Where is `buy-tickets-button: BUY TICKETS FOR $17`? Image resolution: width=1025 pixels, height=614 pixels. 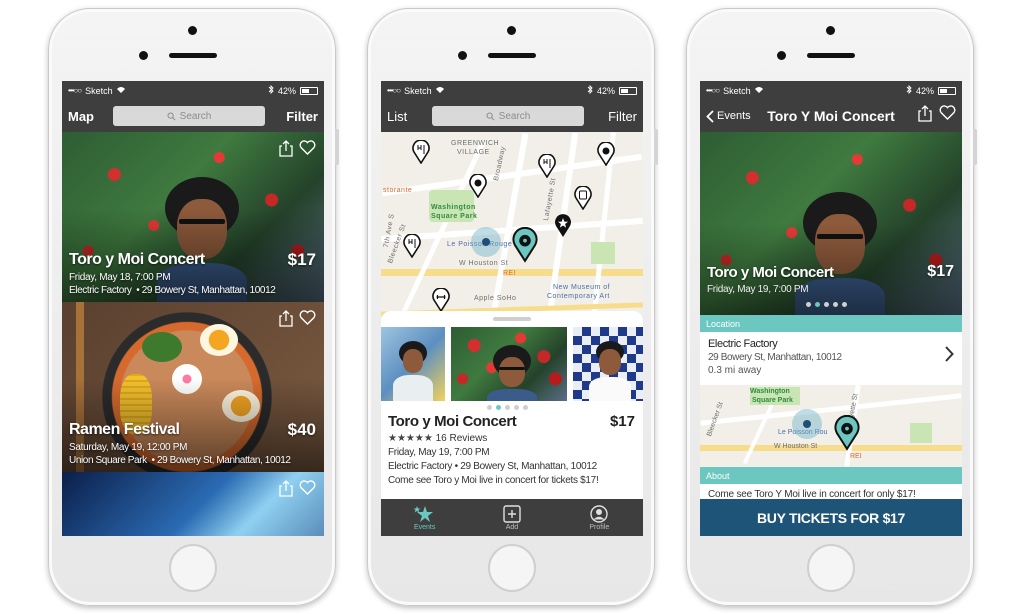 buy-tickets-button: BUY TICKETS FOR $17 is located at coordinates (831, 517).